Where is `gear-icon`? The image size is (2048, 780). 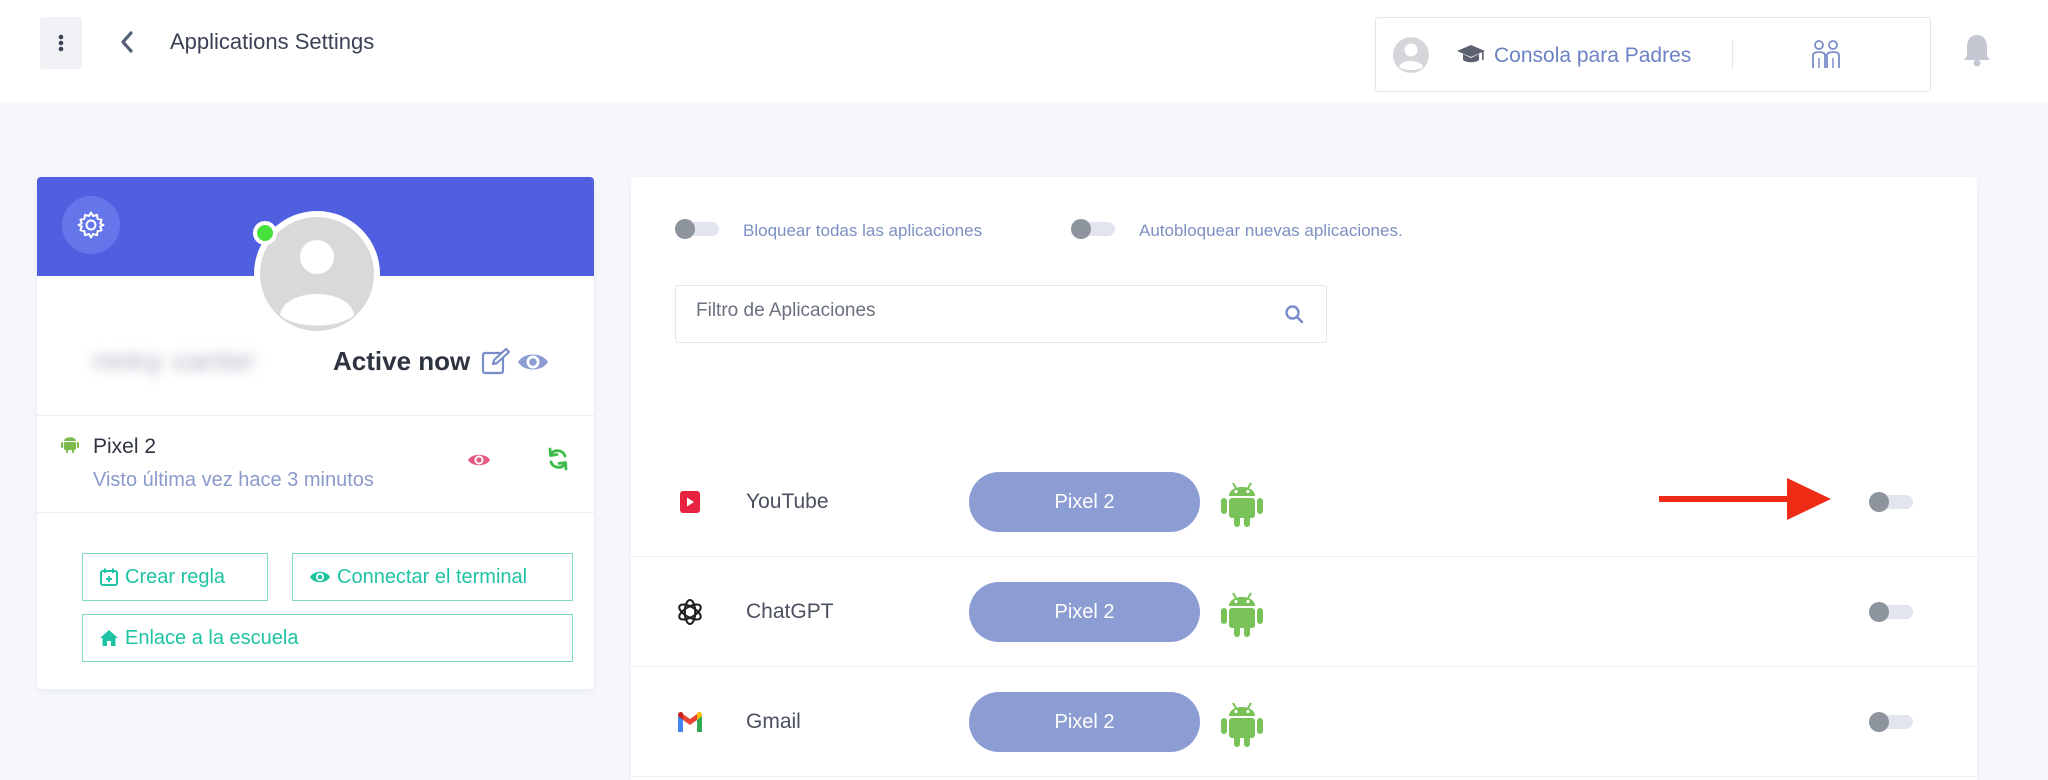
gear-icon is located at coordinates (91, 225).